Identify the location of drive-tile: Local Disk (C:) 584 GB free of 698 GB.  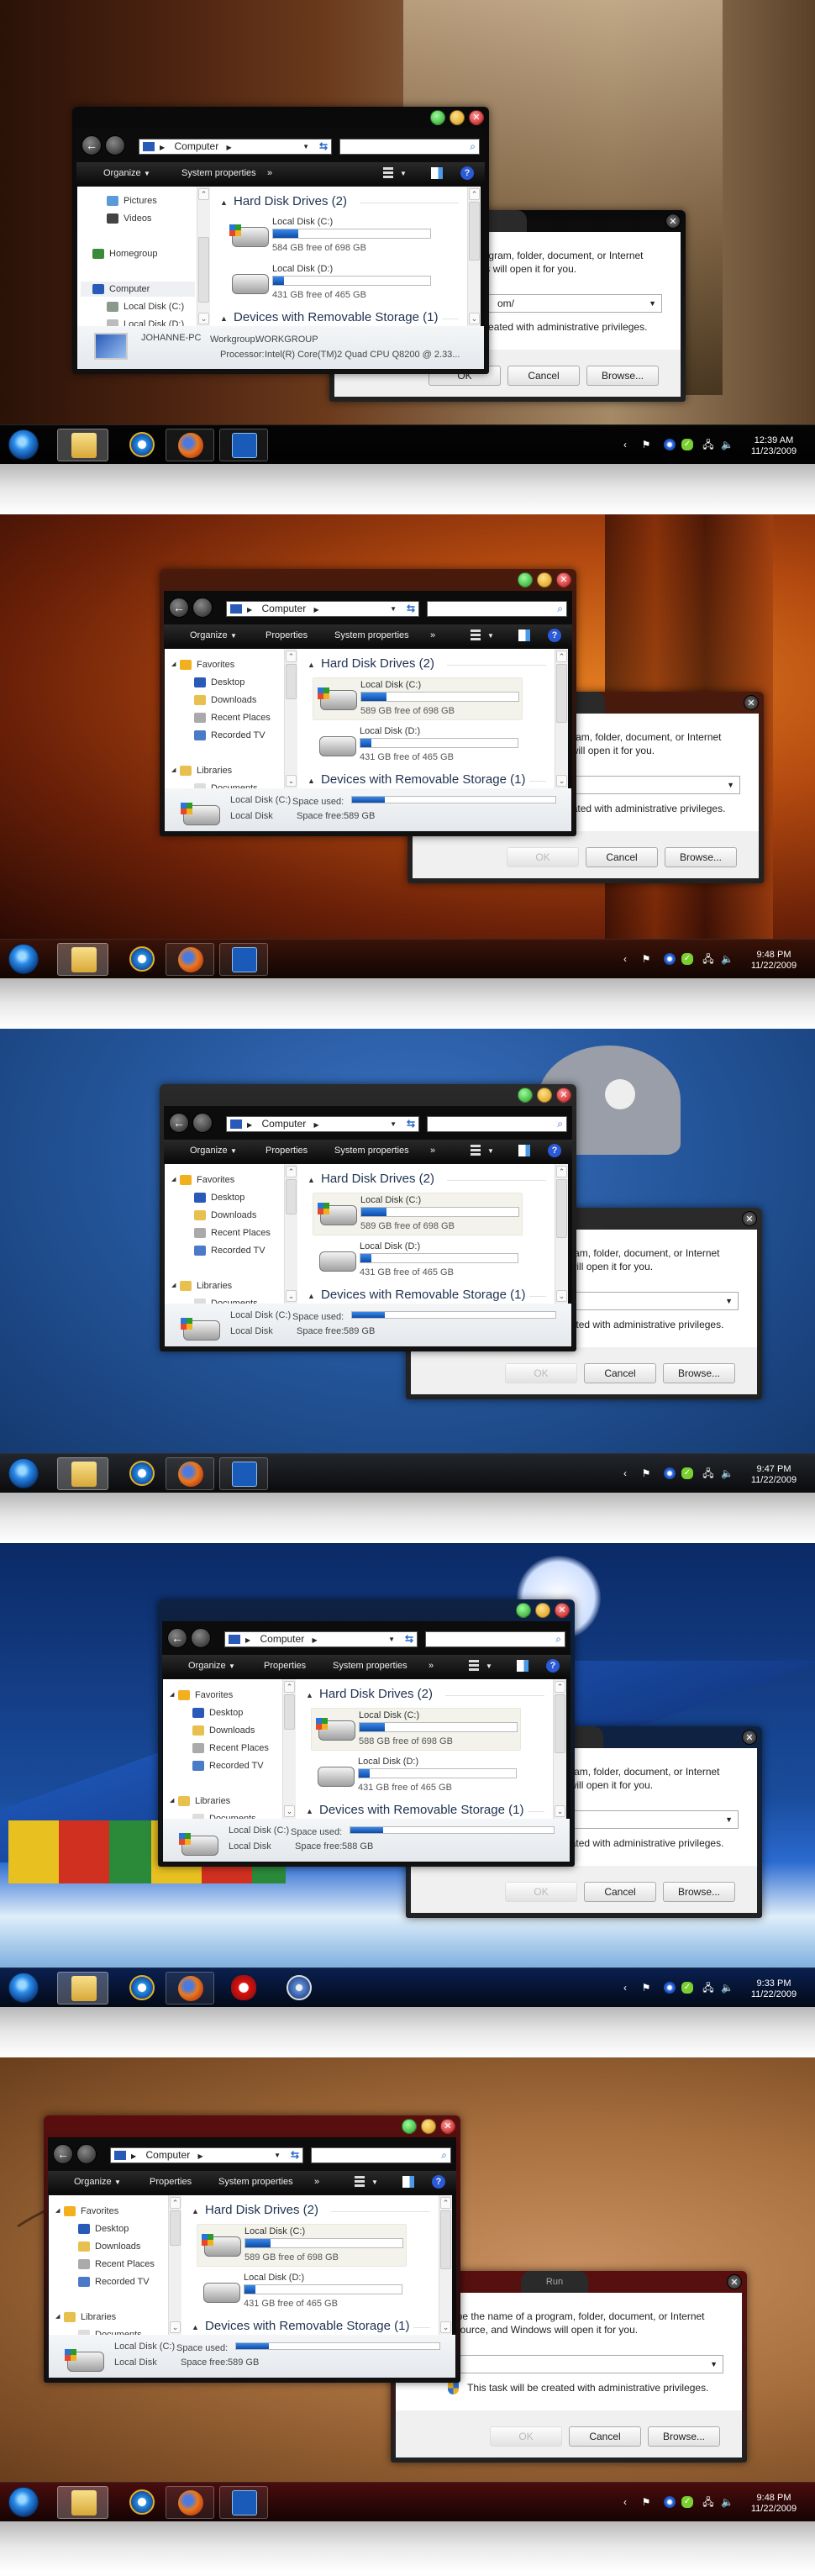
(330, 236).